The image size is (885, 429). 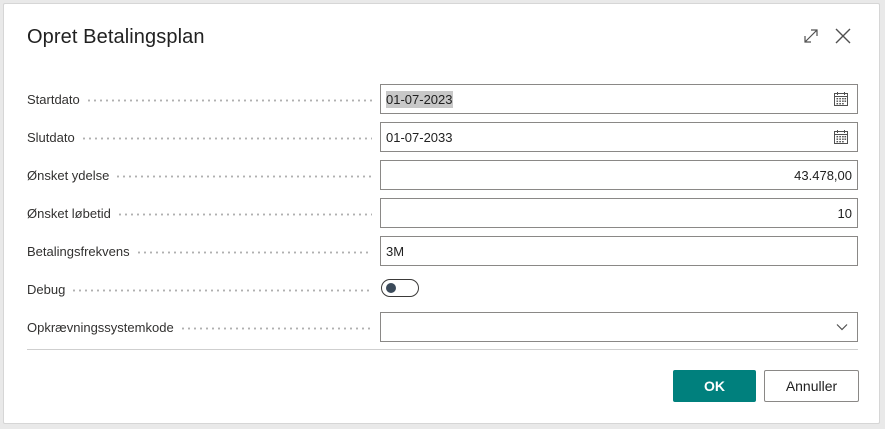 I want to click on row-betalingsfrekvens: Betalingsfrekvens 3M, so click(x=443, y=251).